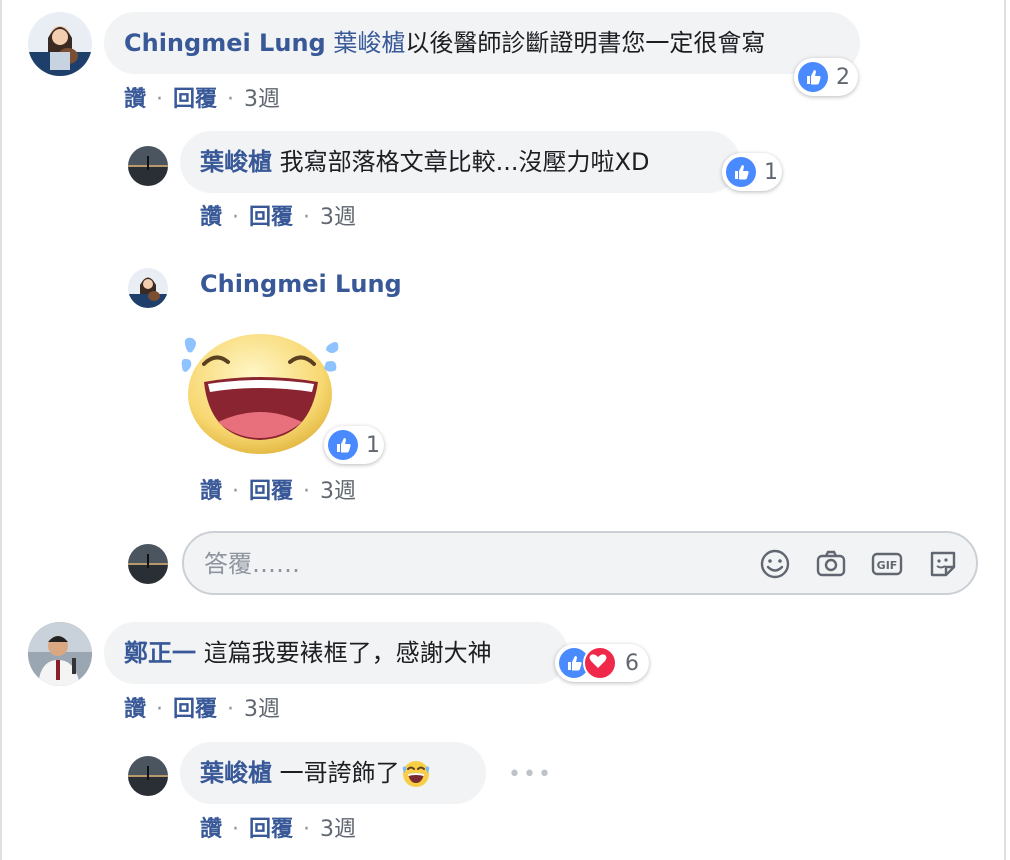 Image resolution: width=1010 pixels, height=860 pixels. I want to click on current-user-avatar, so click(148, 564).